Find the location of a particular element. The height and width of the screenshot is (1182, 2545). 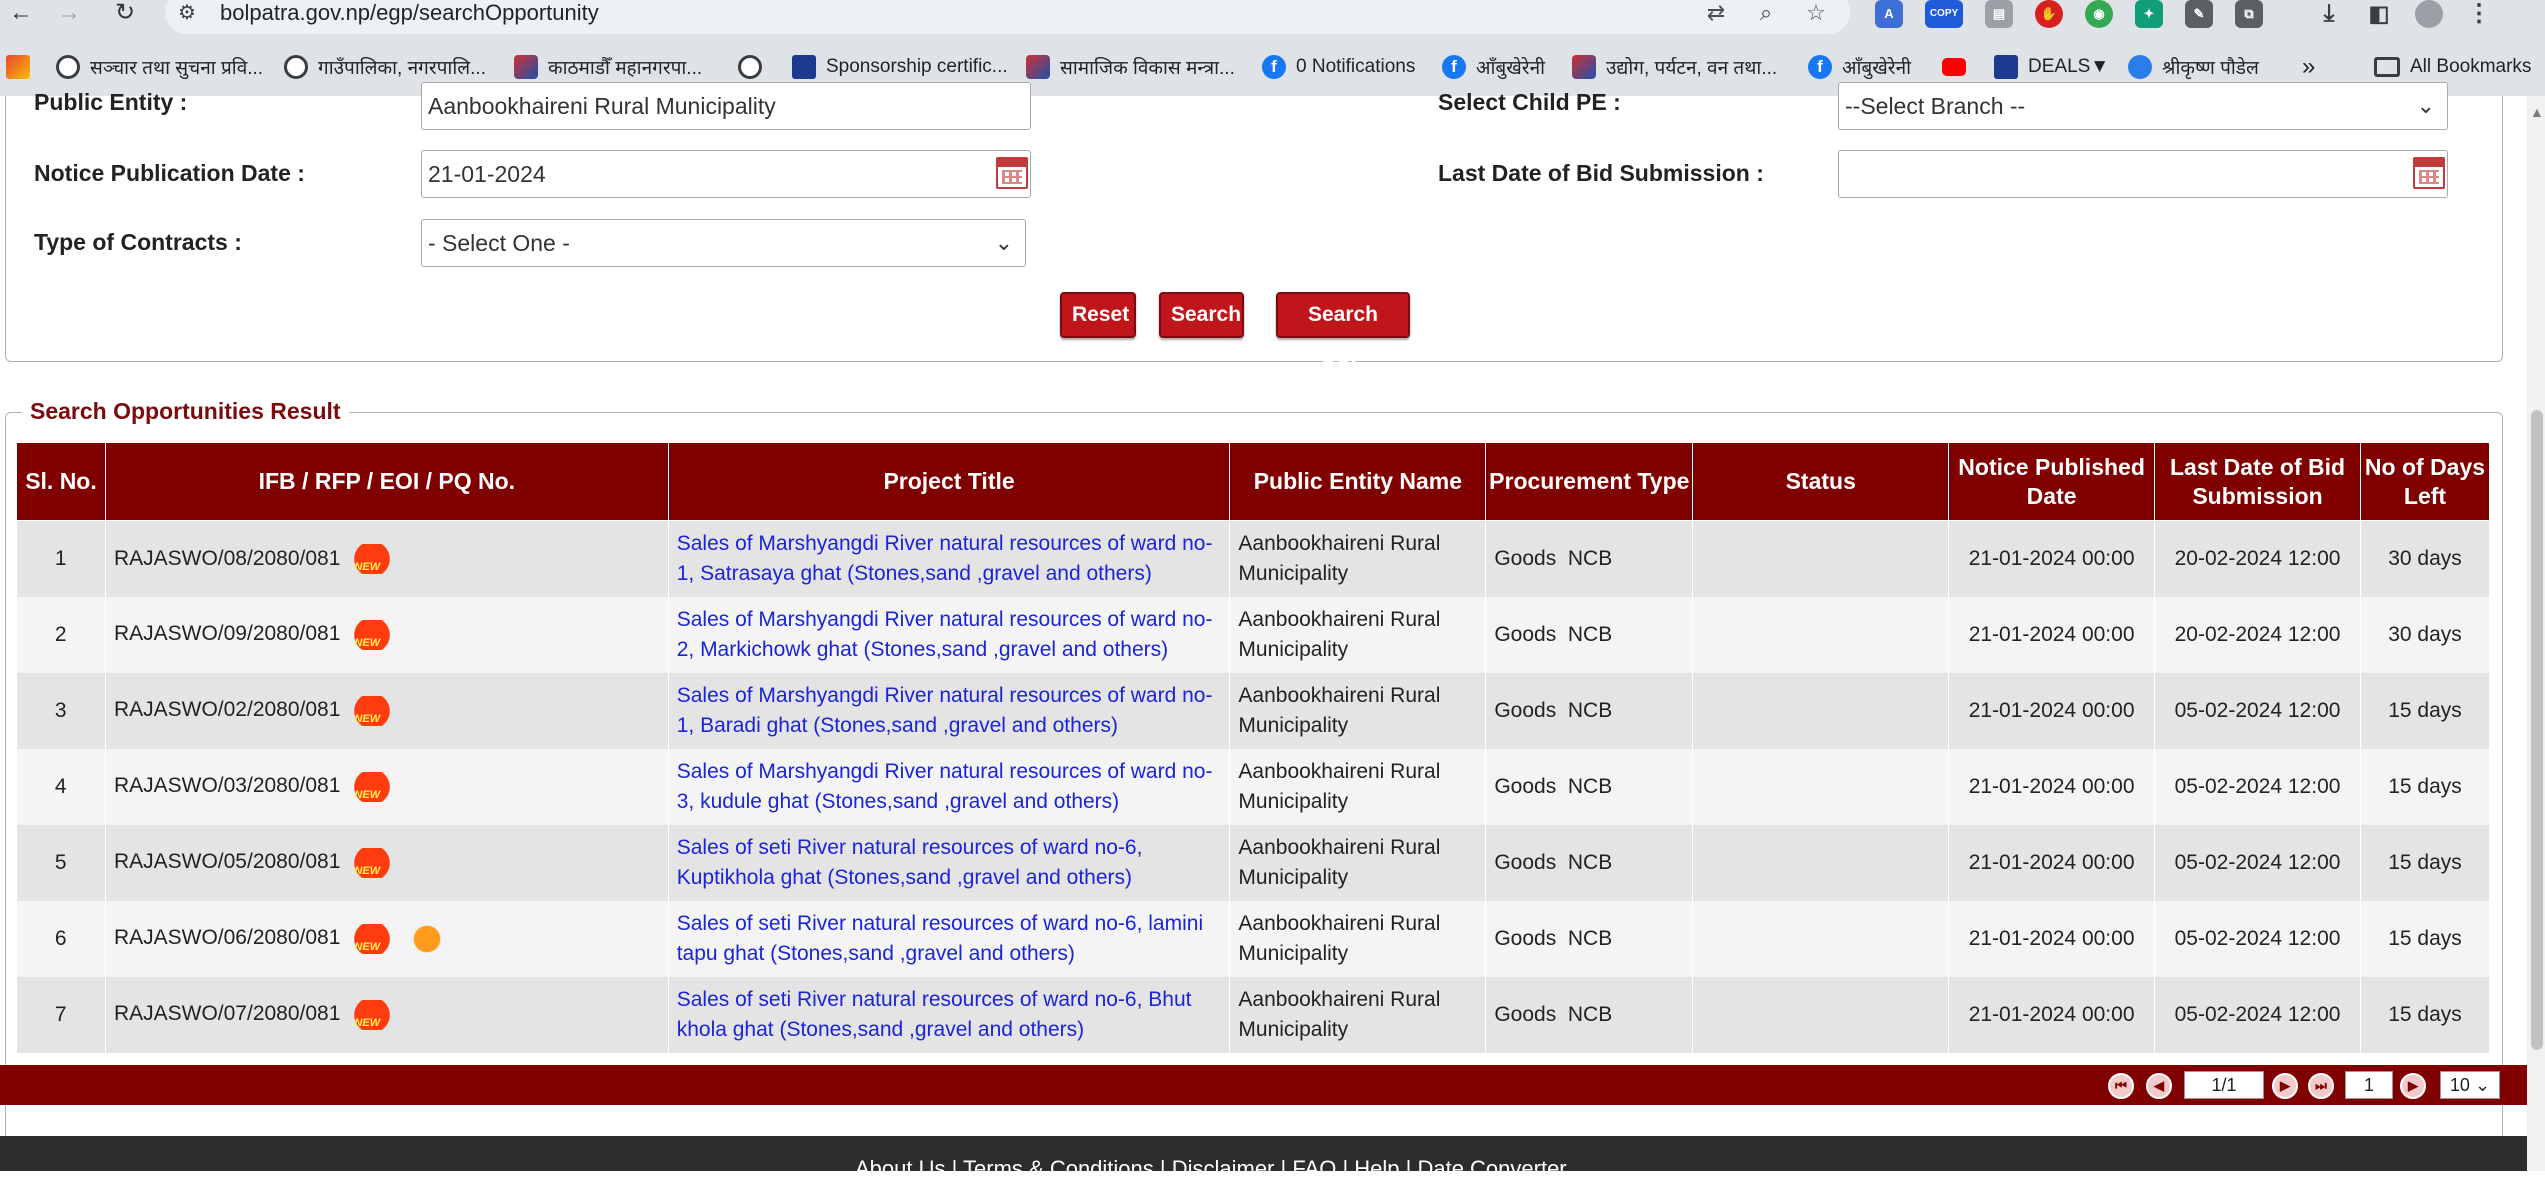

cell-sl-no: 1 is located at coordinates (61, 558).